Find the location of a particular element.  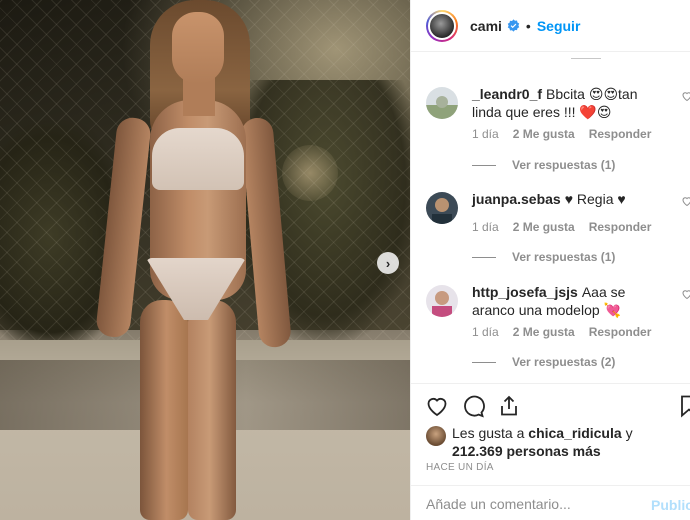

verified-badge-icon is located at coordinates (513, 25).